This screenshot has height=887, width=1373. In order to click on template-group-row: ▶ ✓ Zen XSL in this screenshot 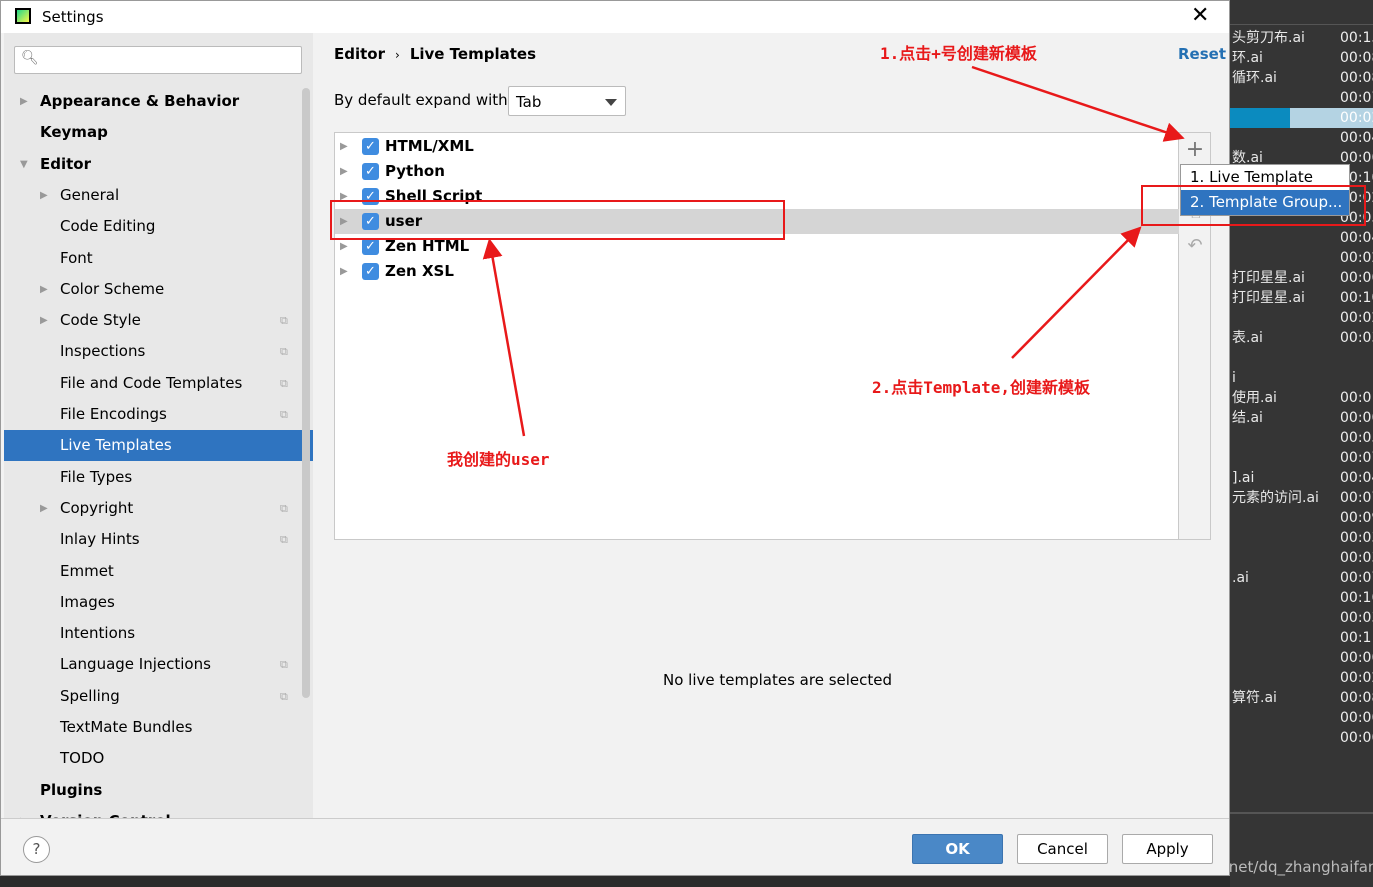, I will do `click(757, 271)`.